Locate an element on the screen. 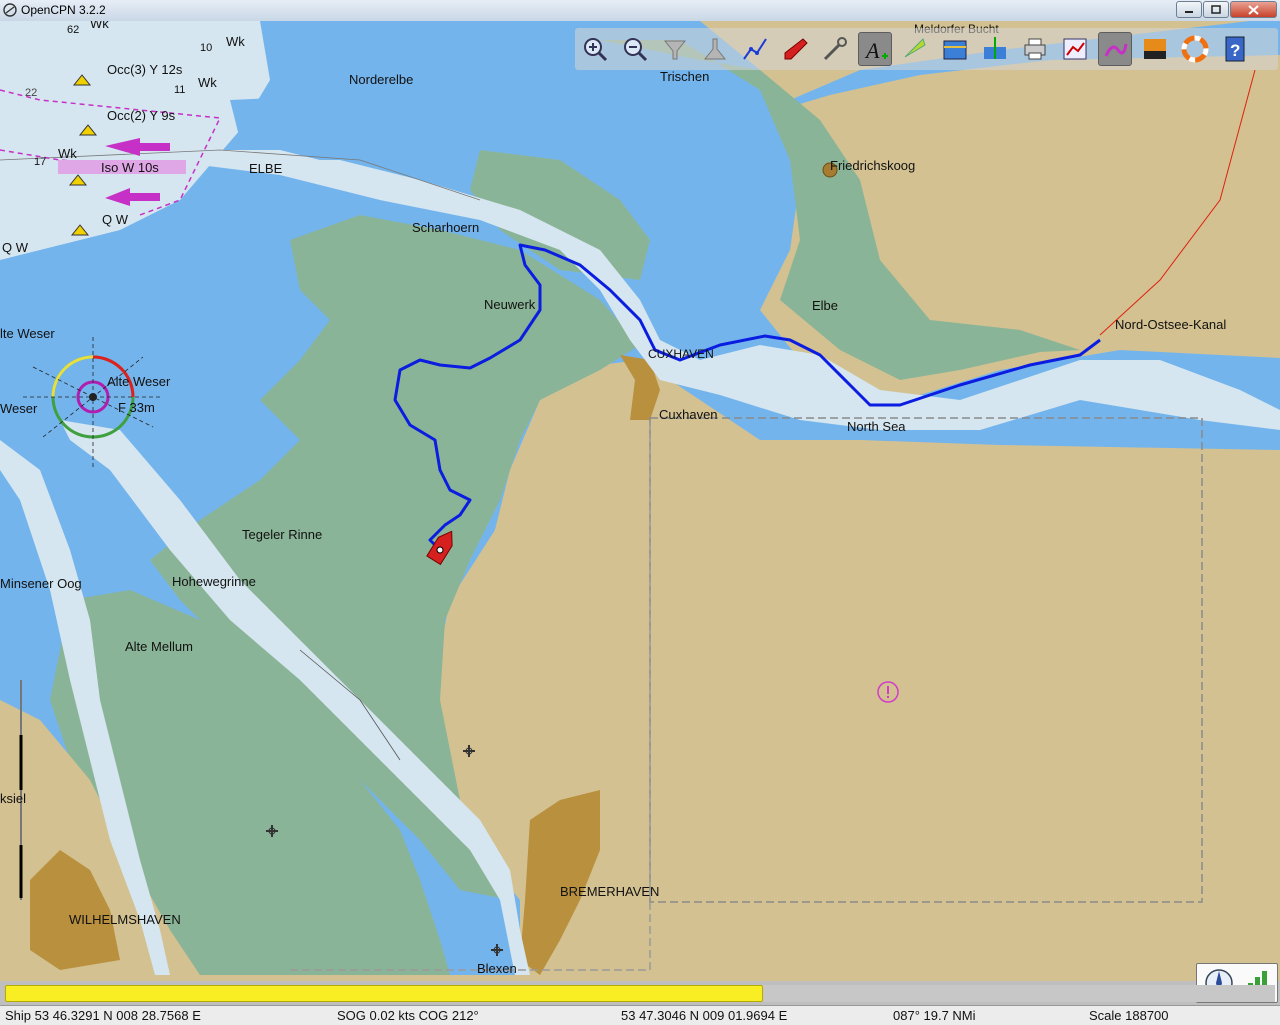 The height and width of the screenshot is (1025, 1280). place-label-elbe-upper: ELBE is located at coordinates (266, 168).